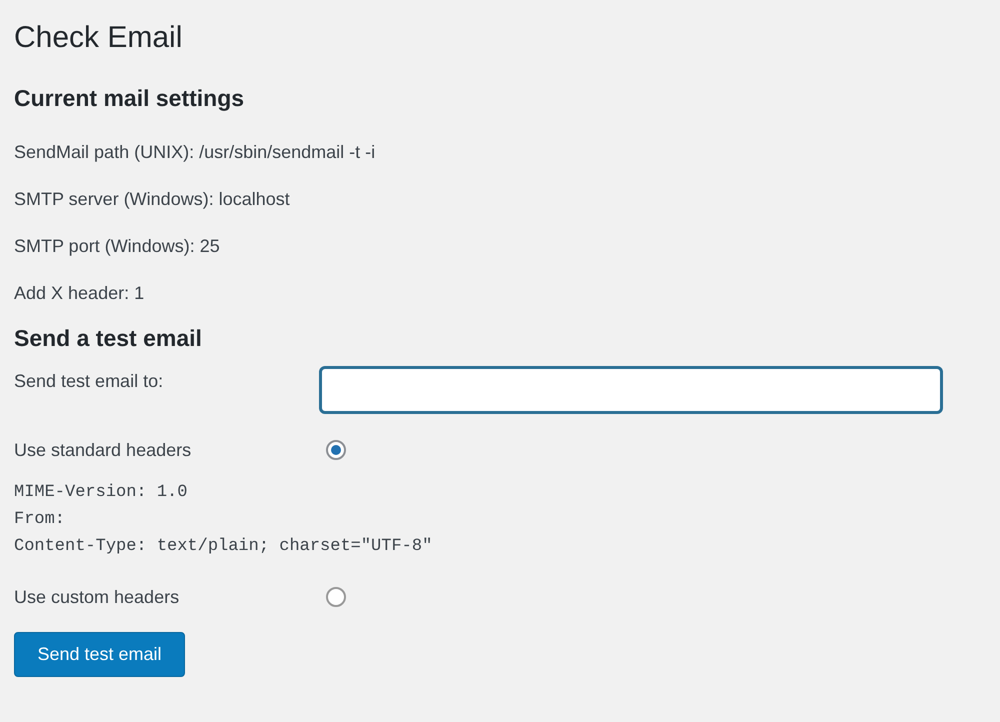 The height and width of the screenshot is (722, 1000). What do you see at coordinates (80, 293) in the screenshot?
I see `setting-text: Add X header: 1` at bounding box center [80, 293].